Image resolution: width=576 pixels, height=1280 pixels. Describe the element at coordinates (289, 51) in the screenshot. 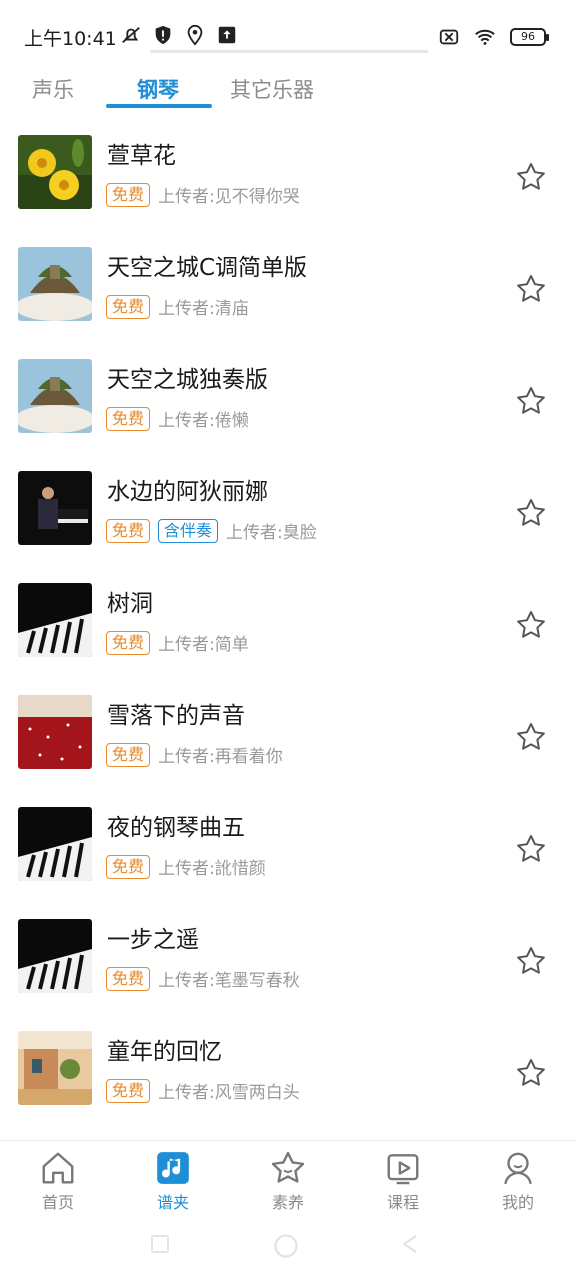

I see `status-handle` at that location.